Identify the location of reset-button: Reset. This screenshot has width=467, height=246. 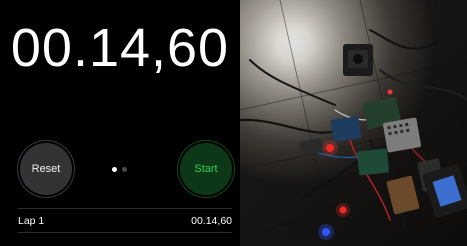
(46, 169).